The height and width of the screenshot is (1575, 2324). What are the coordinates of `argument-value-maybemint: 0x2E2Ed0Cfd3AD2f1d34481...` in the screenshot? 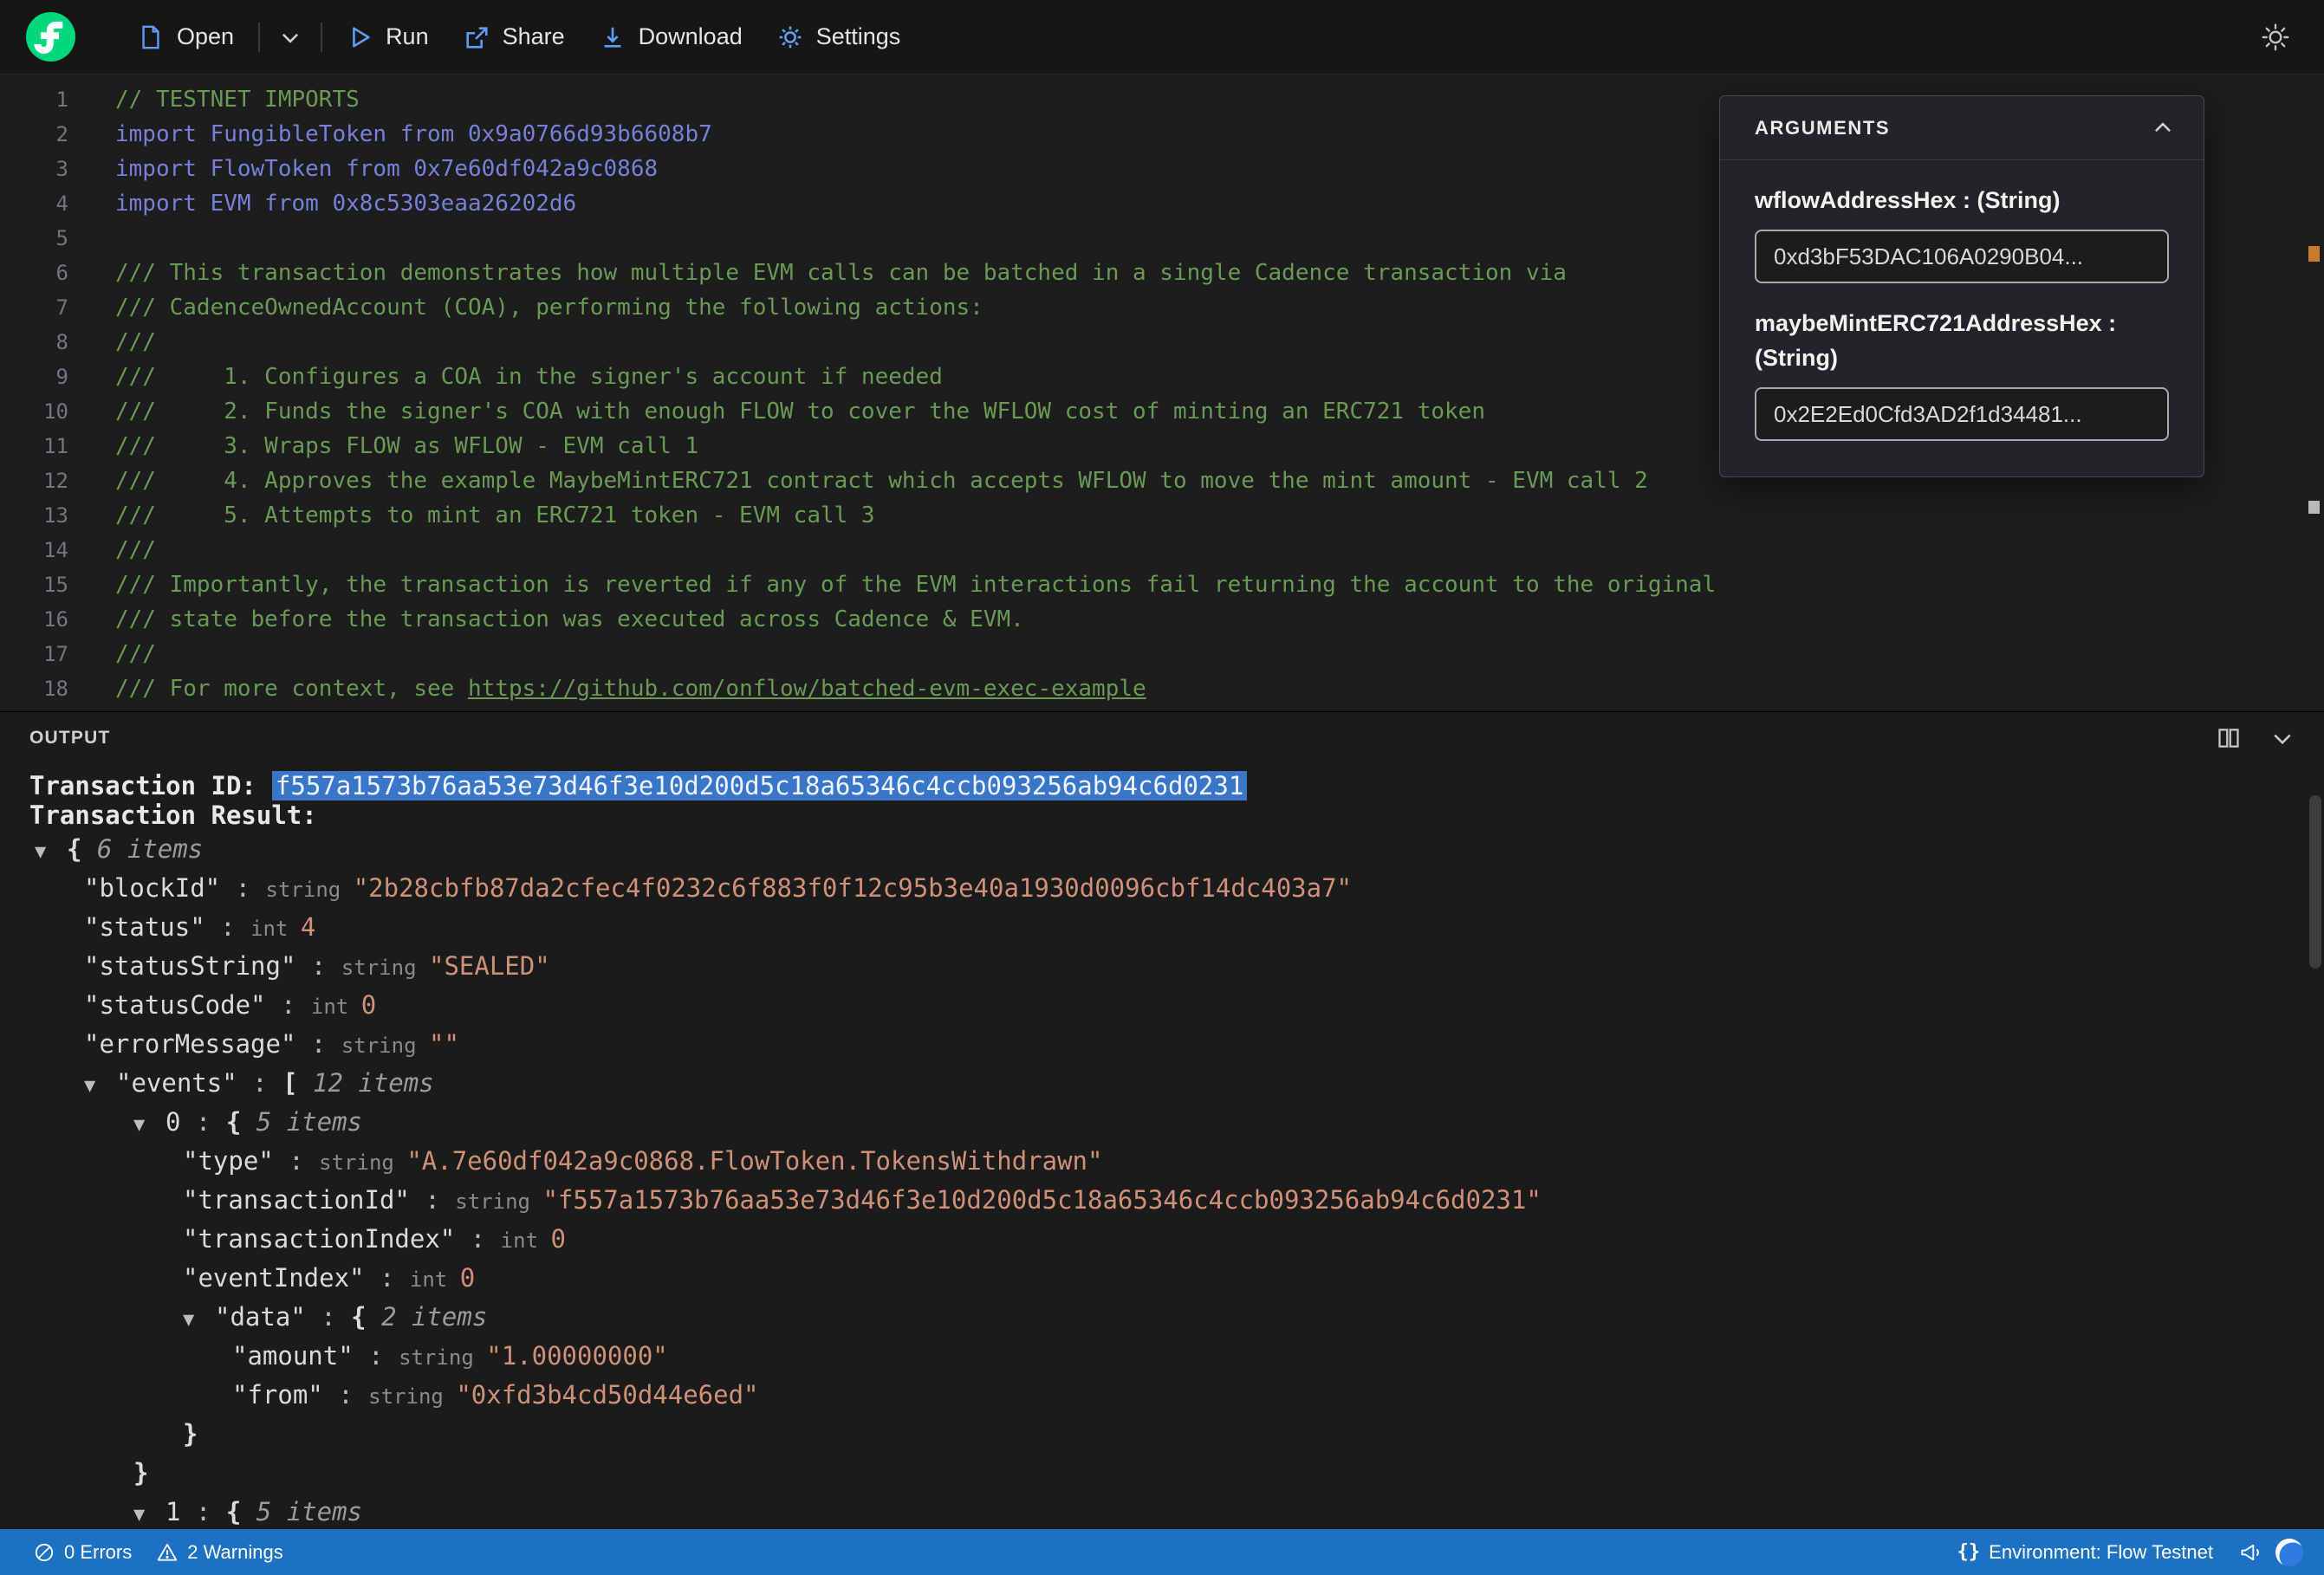 It's located at (1928, 413).